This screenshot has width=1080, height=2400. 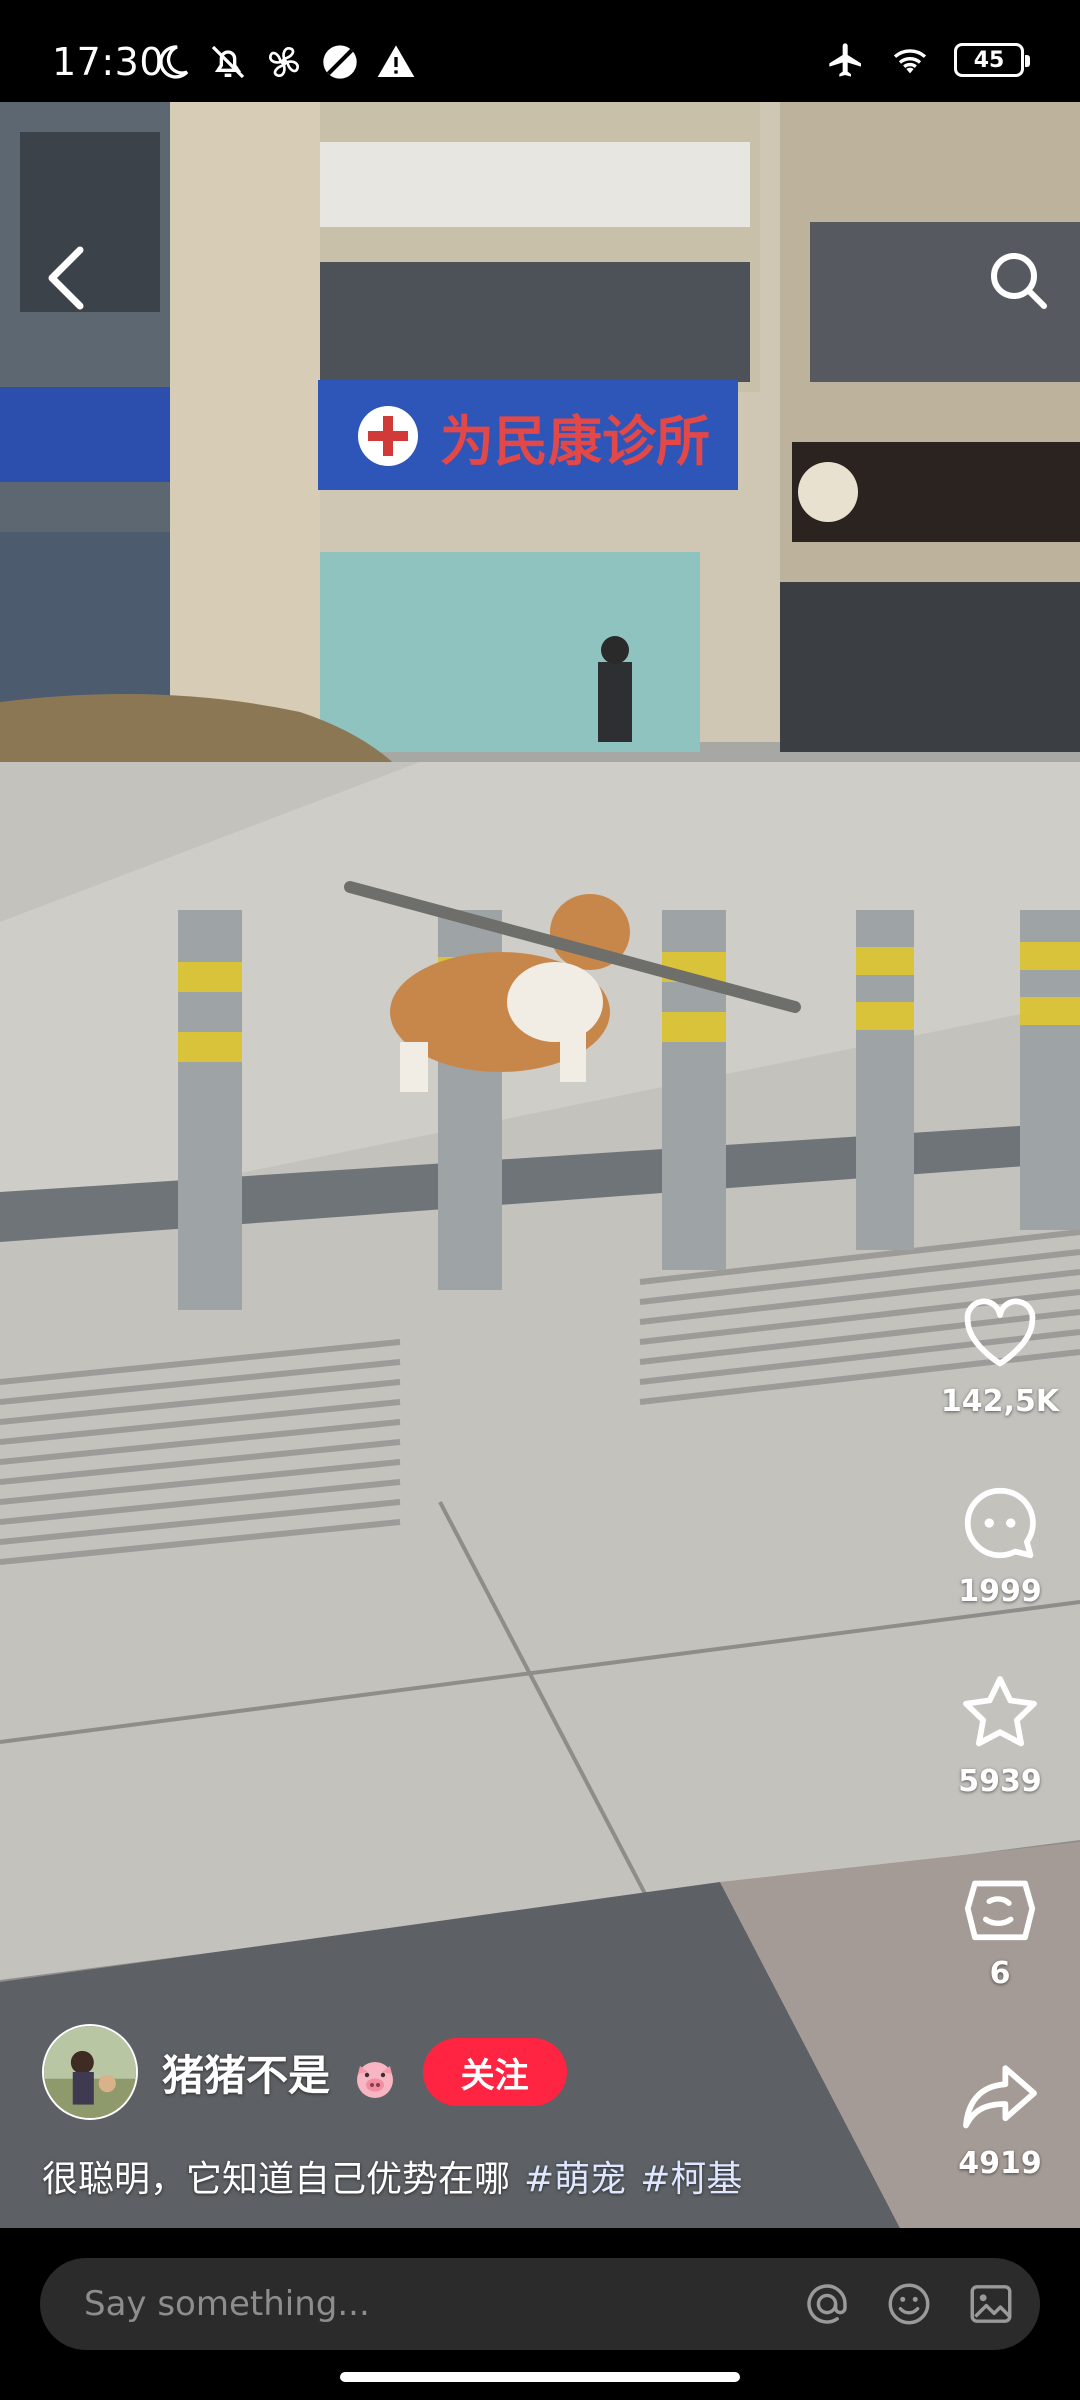 What do you see at coordinates (991, 2304) in the screenshot?
I see `image-icon` at bounding box center [991, 2304].